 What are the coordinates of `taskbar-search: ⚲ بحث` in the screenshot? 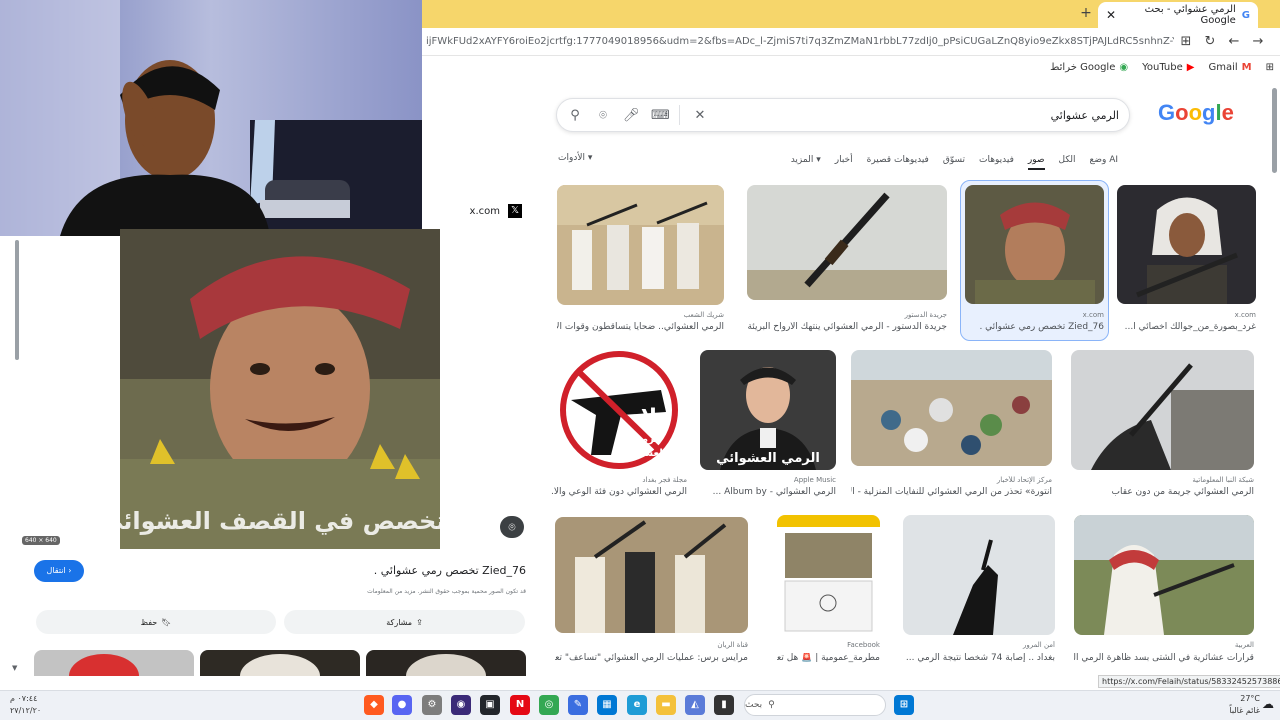 It's located at (815, 705).